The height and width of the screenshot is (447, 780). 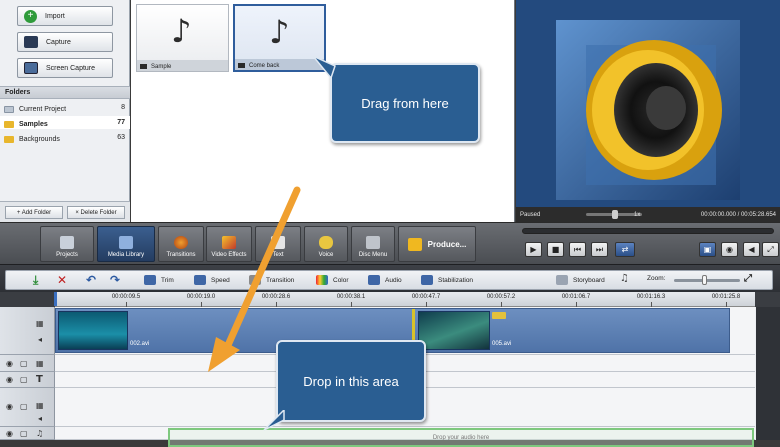 What do you see at coordinates (324, 67) in the screenshot?
I see `callout-drag-pointer` at bounding box center [324, 67].